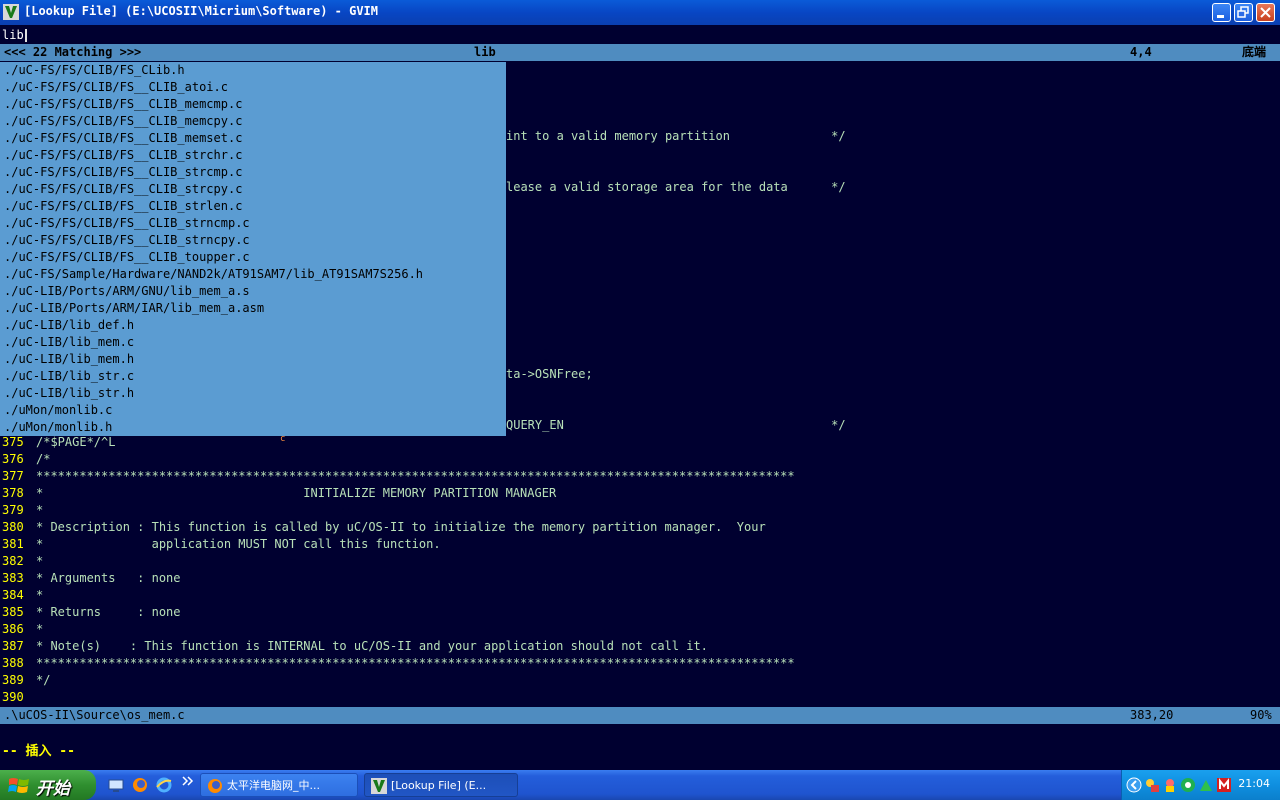 This screenshot has width=1280, height=800. I want to click on lookup-result-item: ./uC-FS/FS/CLIB/FS__CLIB_memcmp.c, so click(123, 104).